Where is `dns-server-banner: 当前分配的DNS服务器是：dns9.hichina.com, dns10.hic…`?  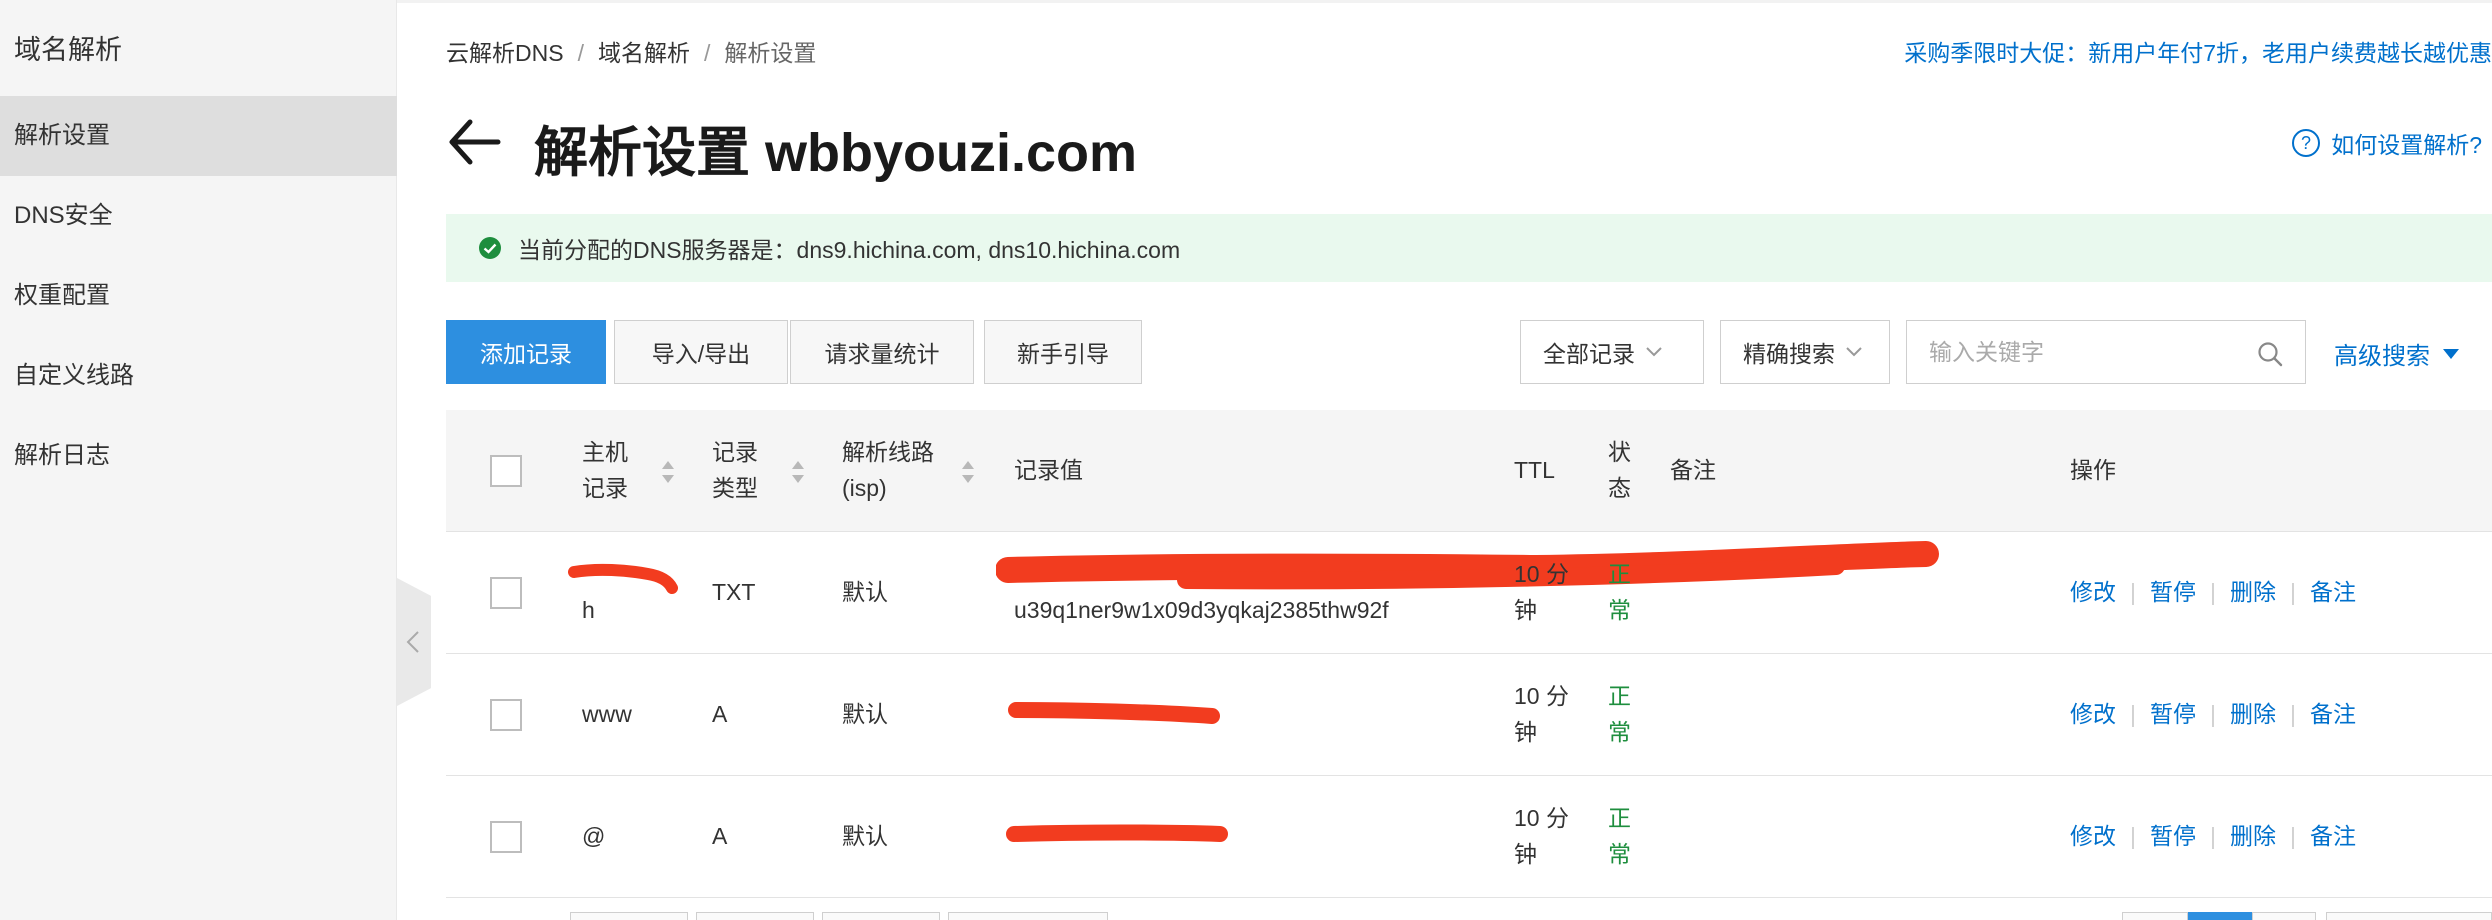 dns-server-banner: 当前分配的DNS服务器是：dns9.hichina.com, dns10.hic… is located at coordinates (1469, 248).